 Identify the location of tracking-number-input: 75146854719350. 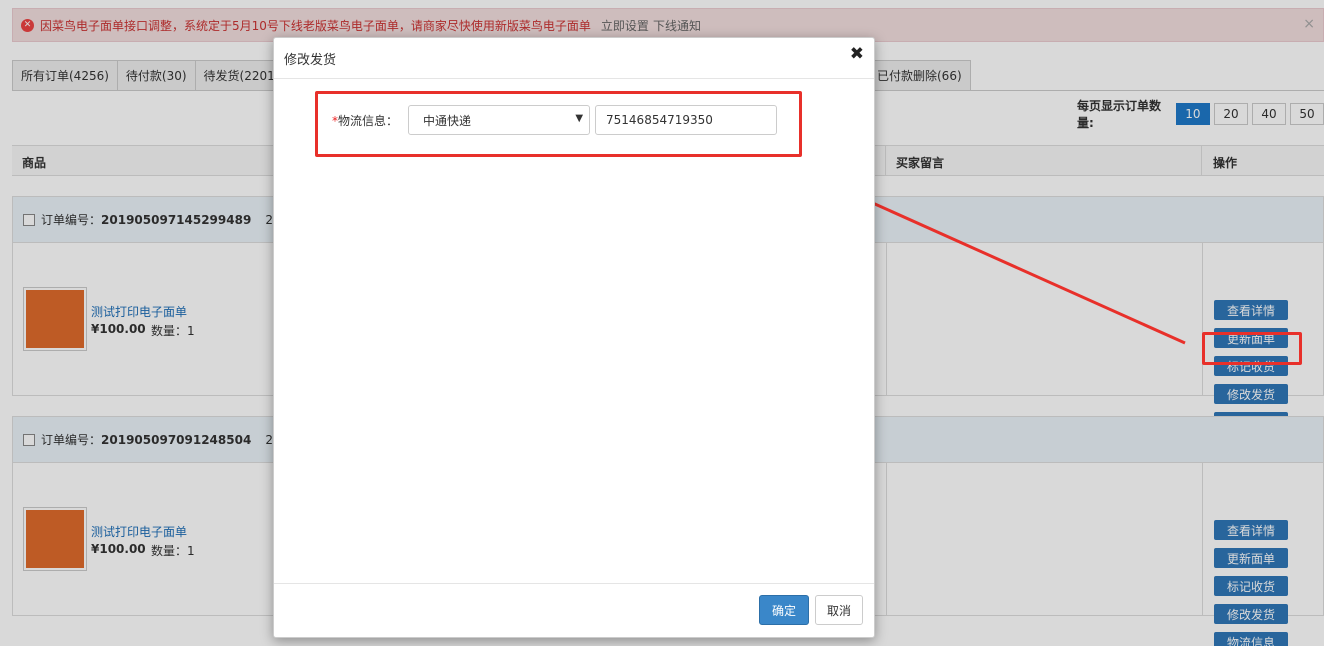
(686, 120).